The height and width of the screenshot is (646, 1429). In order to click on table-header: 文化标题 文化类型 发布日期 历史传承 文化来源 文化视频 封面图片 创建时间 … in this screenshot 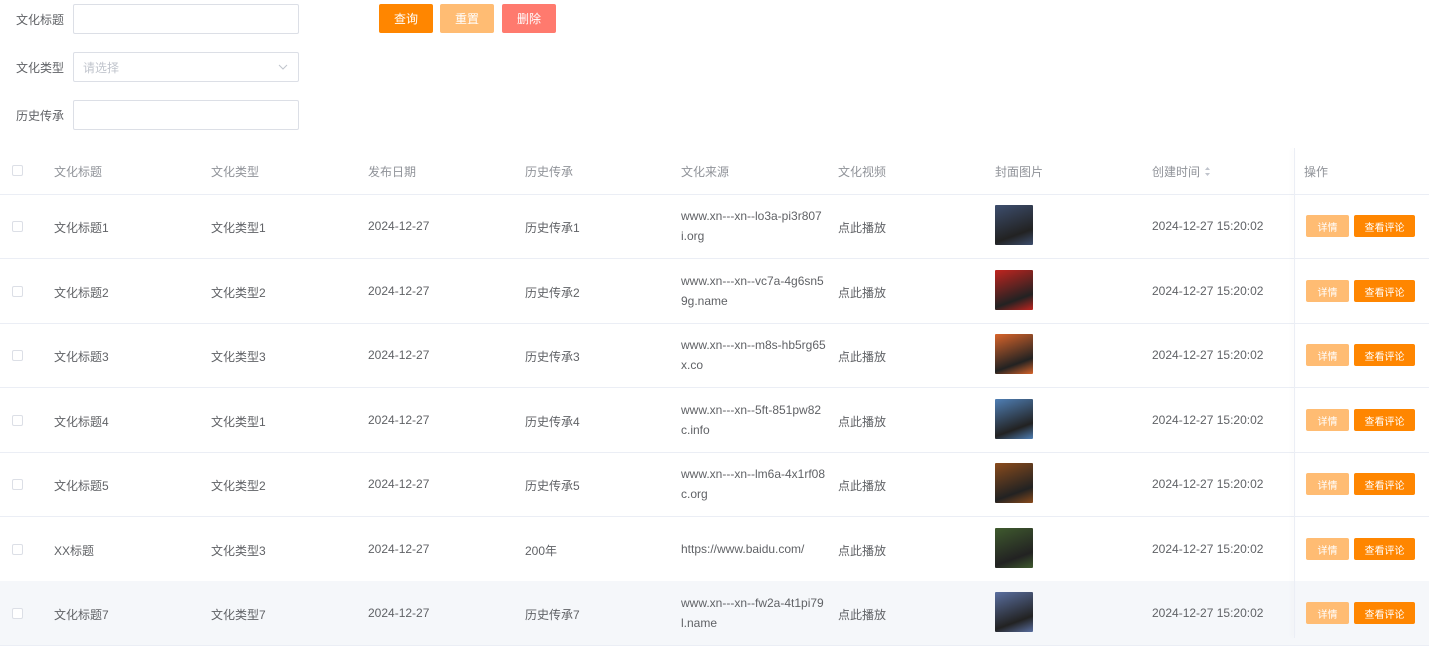, I will do `click(714, 171)`.